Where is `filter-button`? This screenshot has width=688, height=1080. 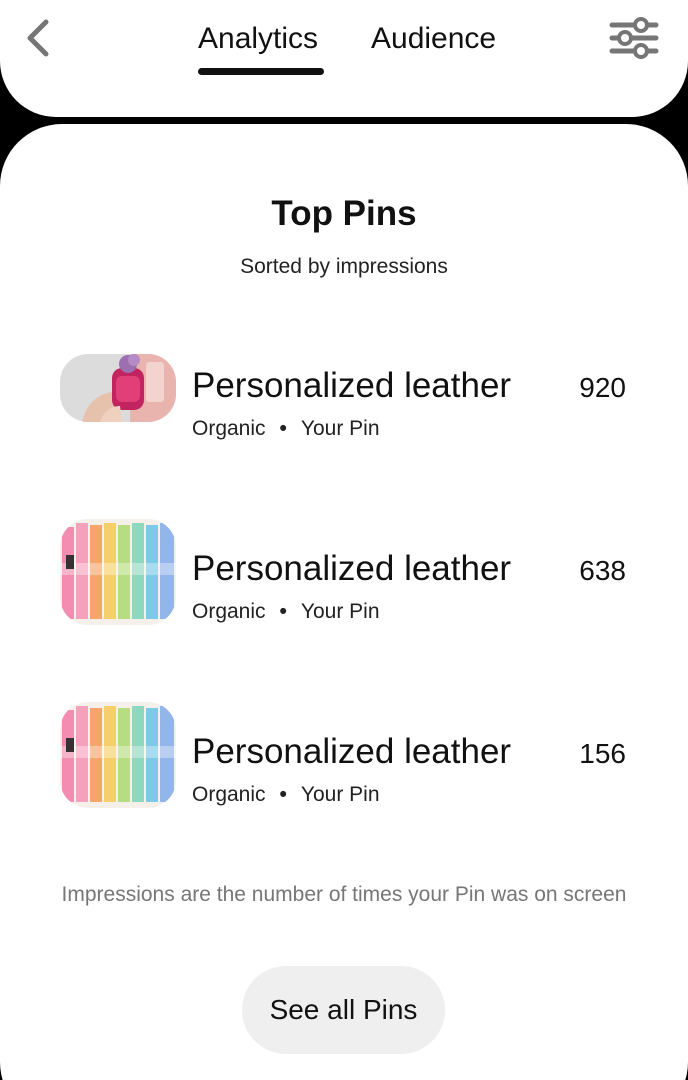
filter-button is located at coordinates (634, 39).